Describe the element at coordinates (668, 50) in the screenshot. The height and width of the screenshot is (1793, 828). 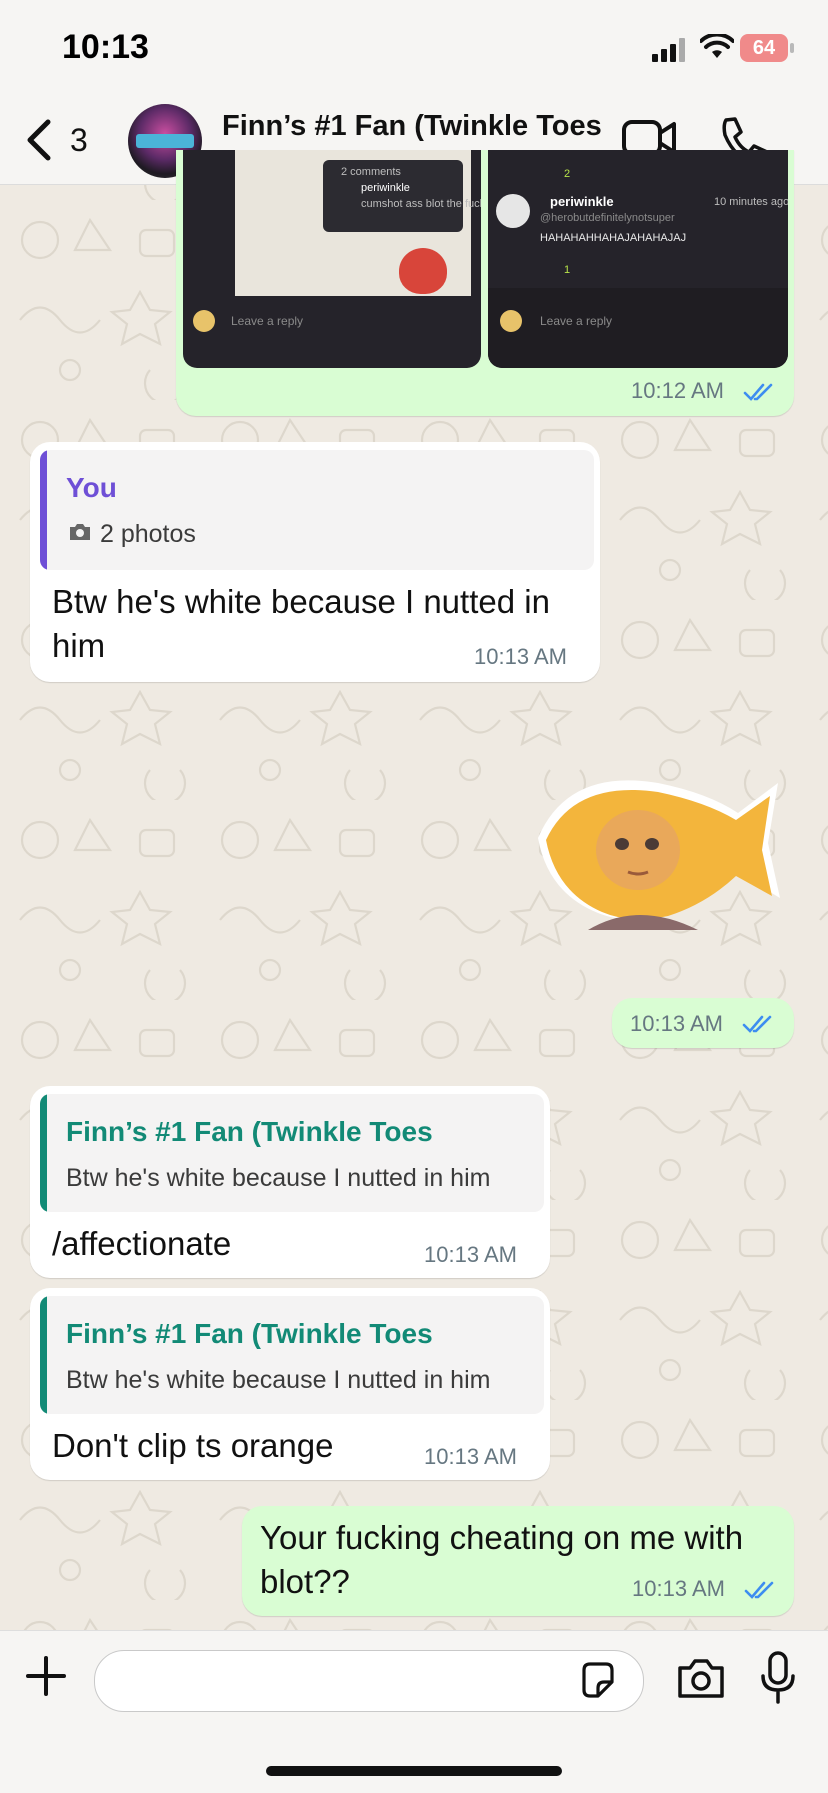
I see `cellular-signal-icon` at that location.